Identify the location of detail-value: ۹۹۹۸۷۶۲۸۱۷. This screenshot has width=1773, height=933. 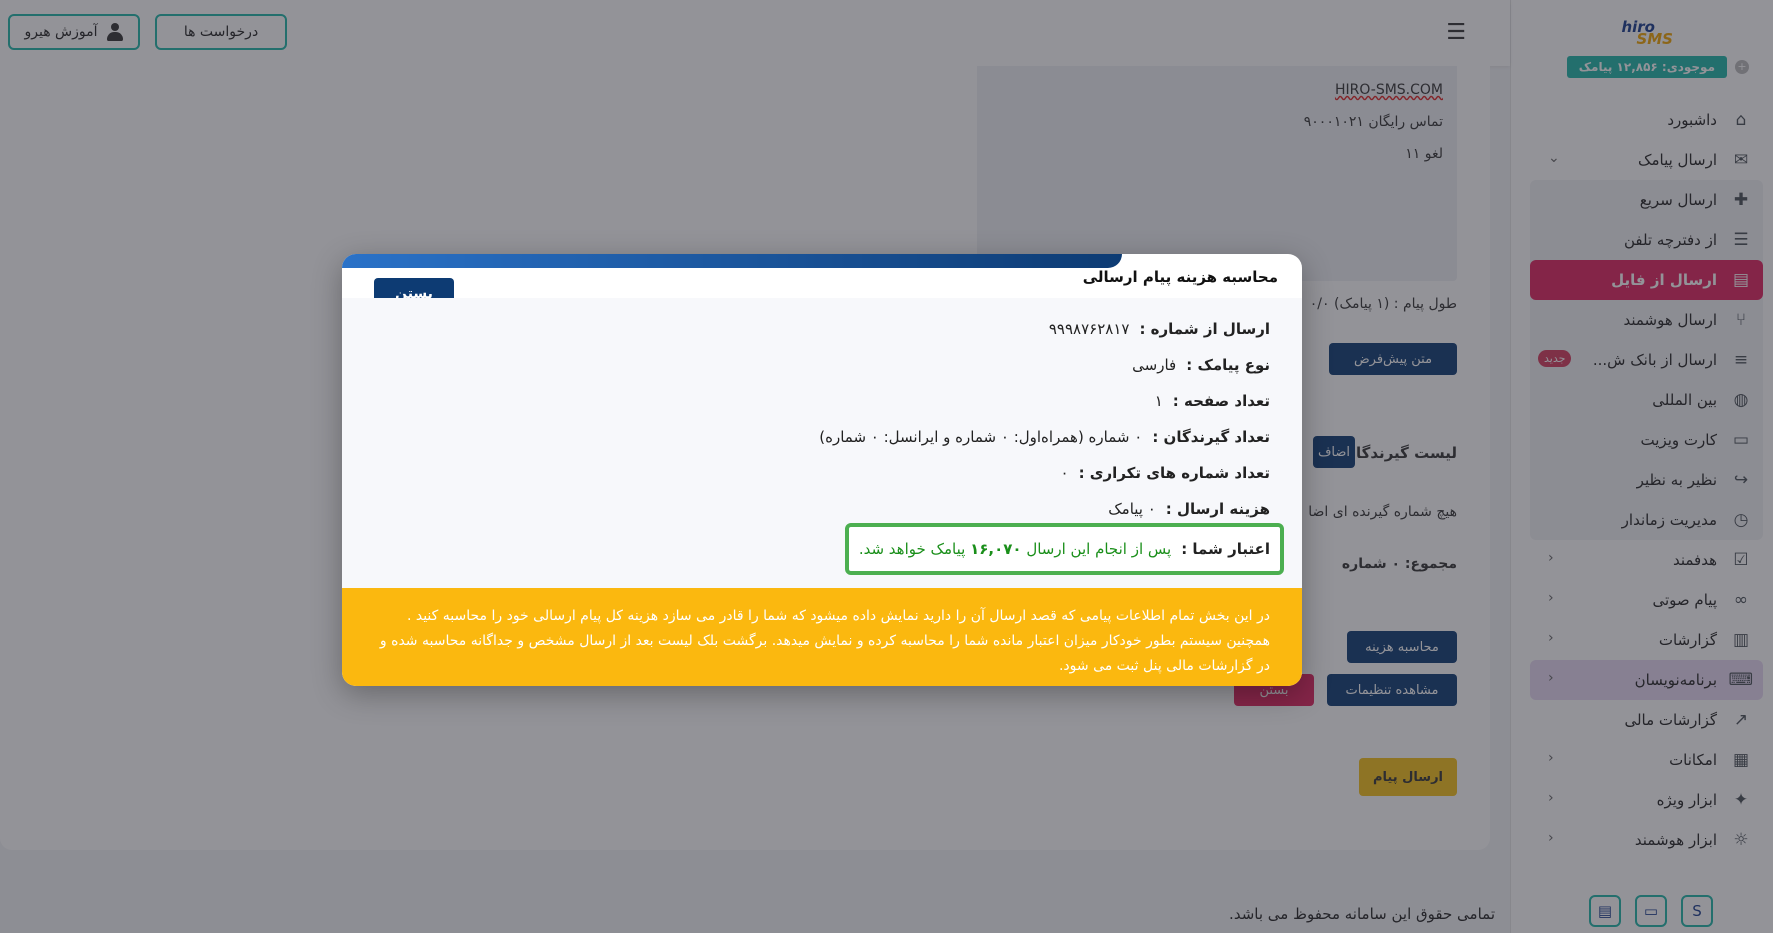
(1089, 329).